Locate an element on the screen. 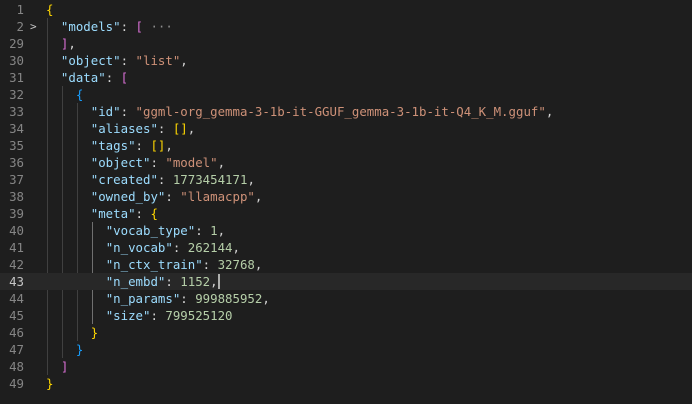 Image resolution: width=692 pixels, height=404 pixels. code-token: "models" is located at coordinates (90, 26).